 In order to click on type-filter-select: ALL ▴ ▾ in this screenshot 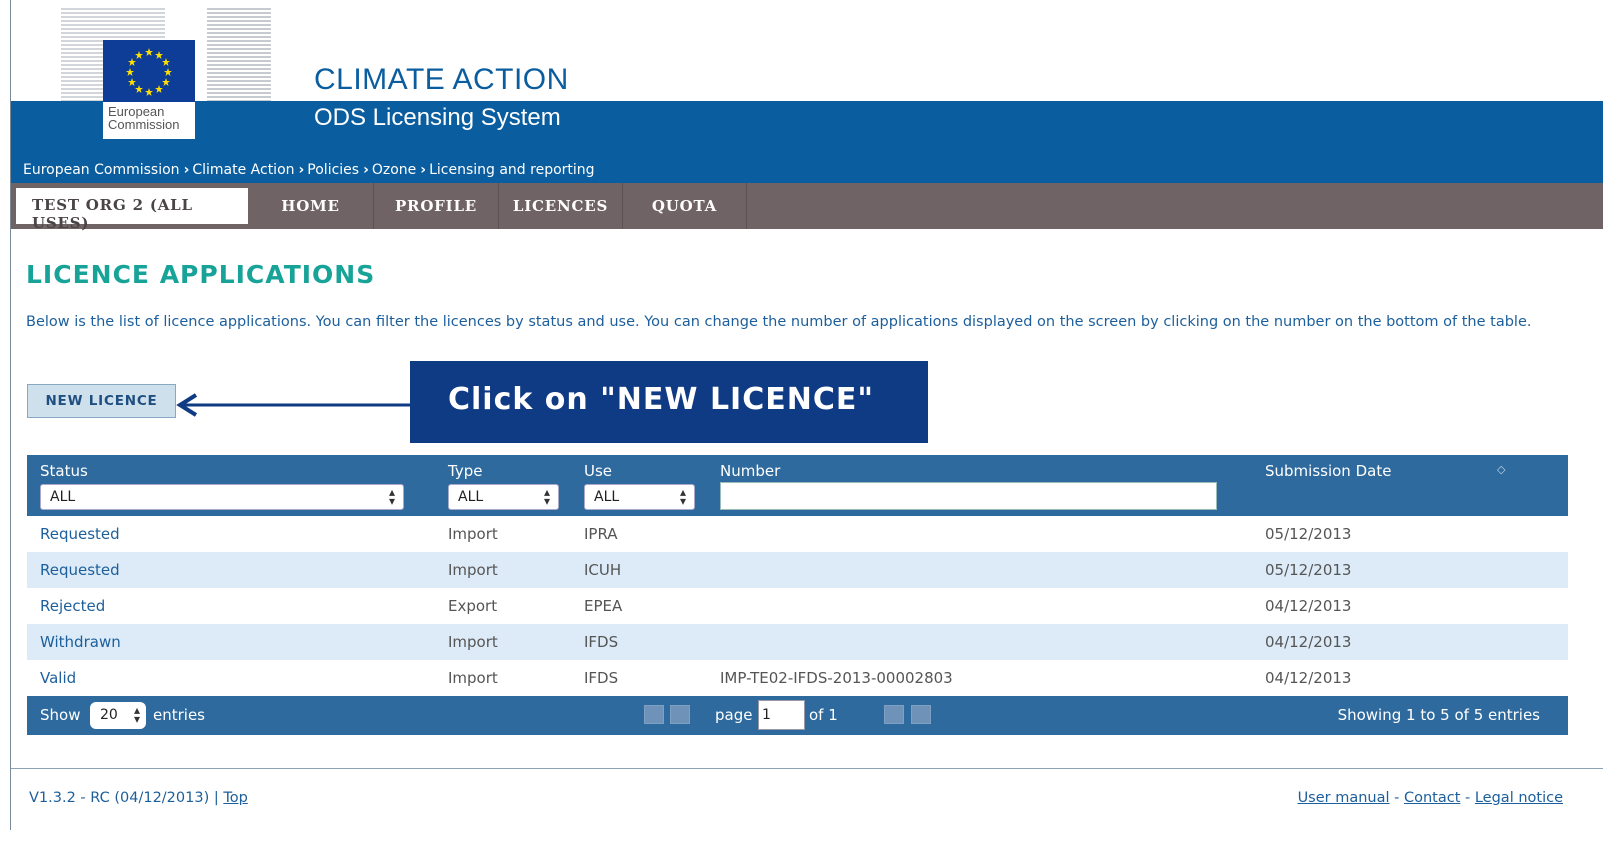, I will do `click(503, 497)`.